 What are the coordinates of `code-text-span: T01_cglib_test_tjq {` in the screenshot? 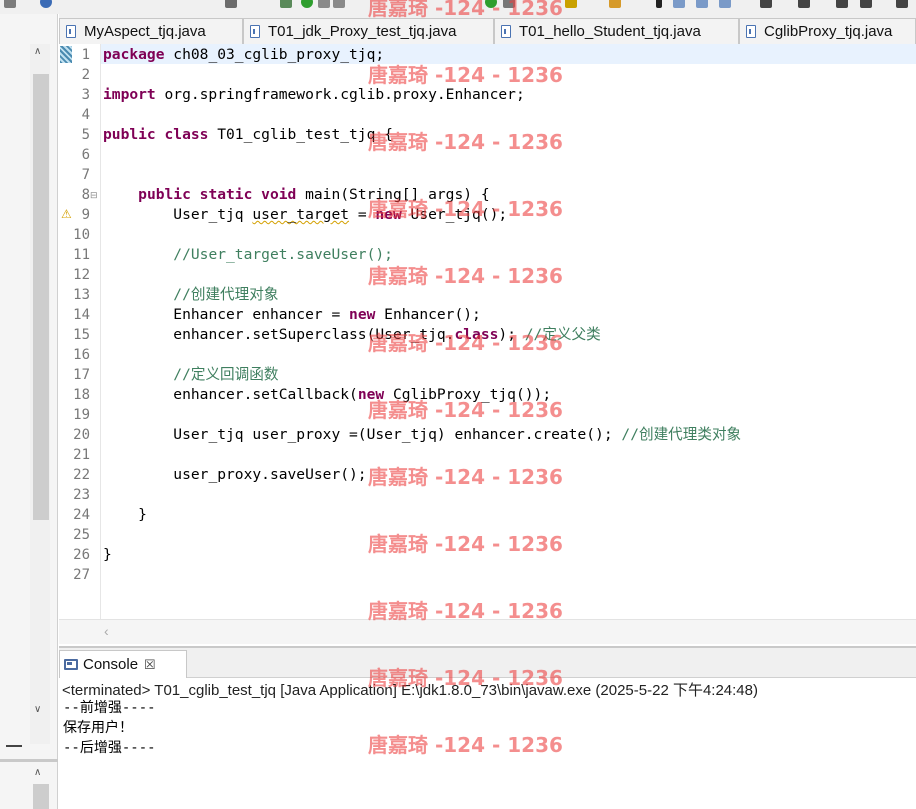 It's located at (300, 134).